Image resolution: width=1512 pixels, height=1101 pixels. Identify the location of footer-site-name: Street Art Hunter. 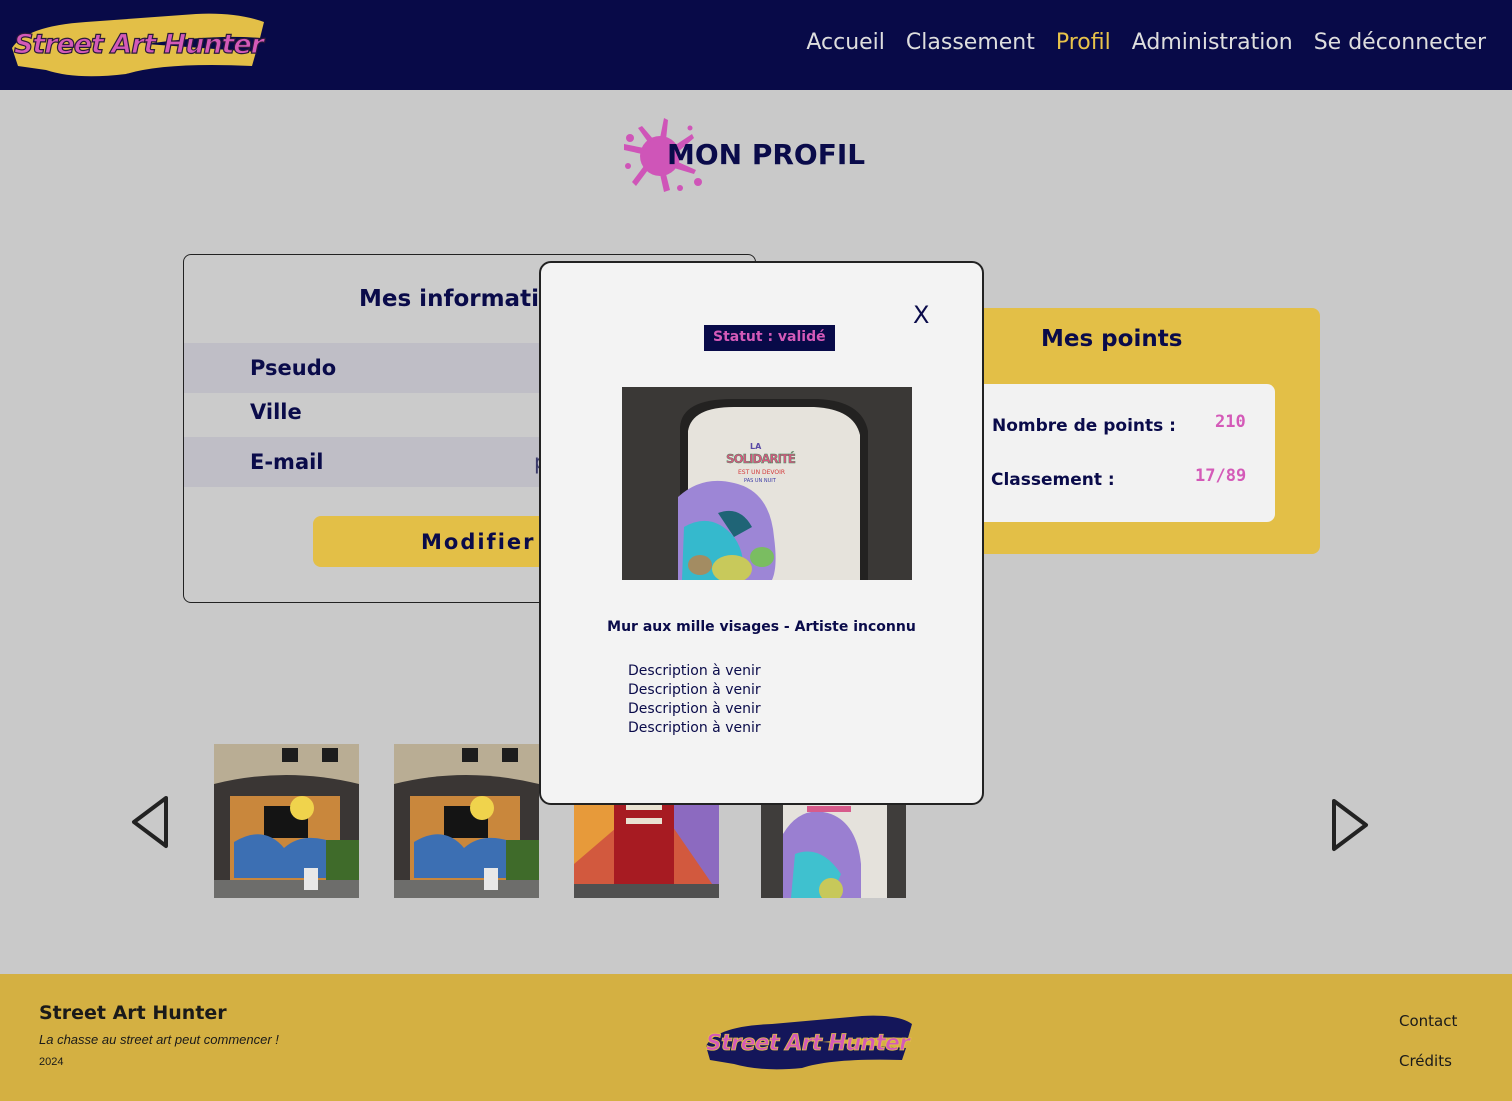
(133, 1013).